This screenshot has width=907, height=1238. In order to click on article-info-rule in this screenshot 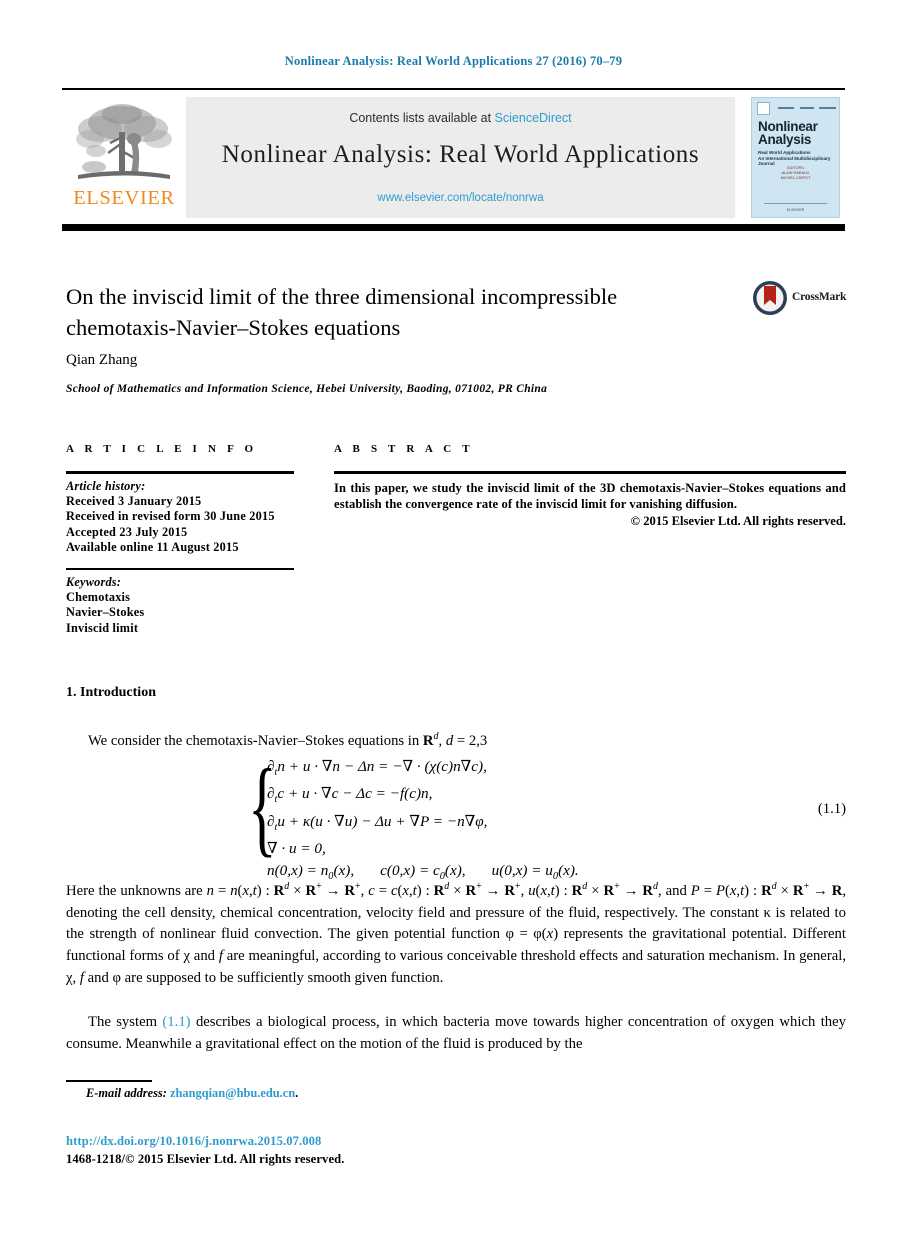, I will do `click(180, 472)`.